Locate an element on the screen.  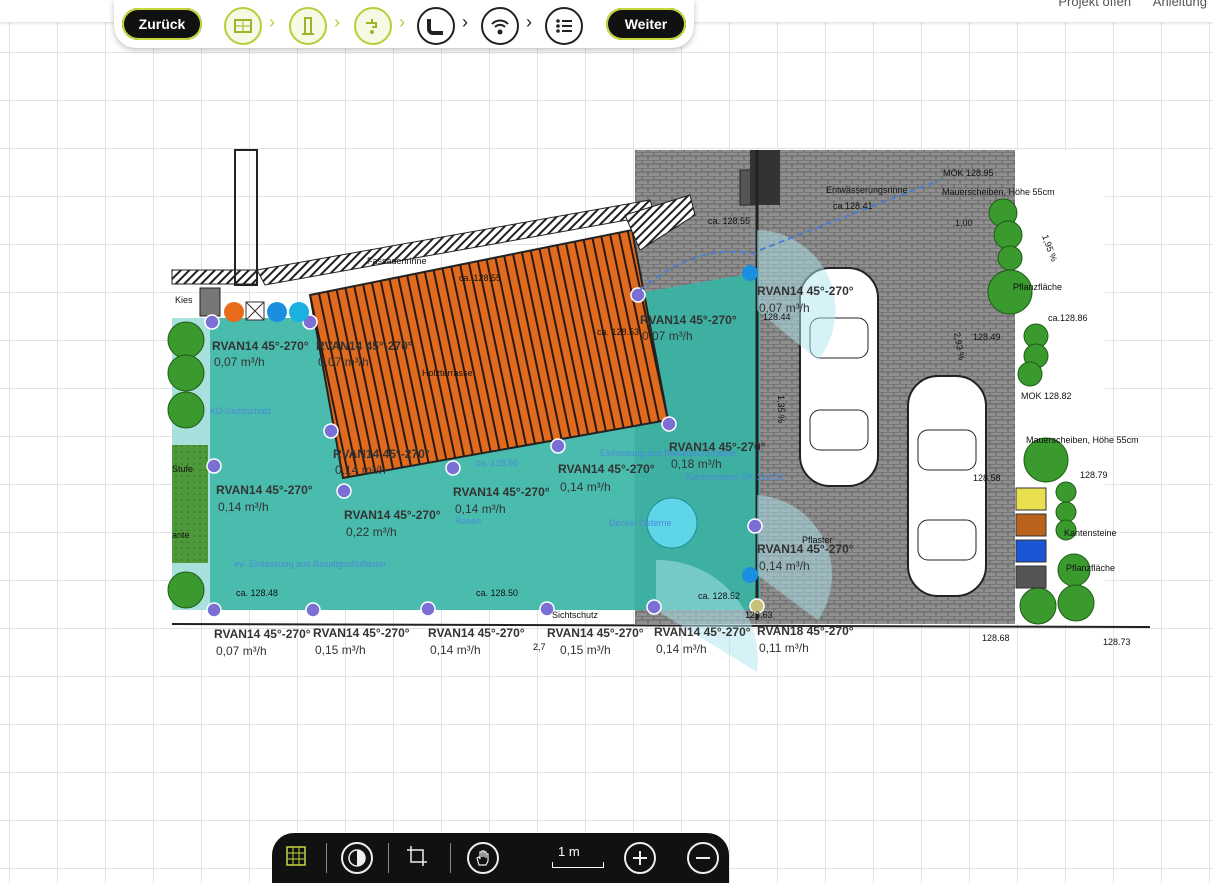
sprinkler-flow: 0,22 m³/h is located at coordinates (371, 532).